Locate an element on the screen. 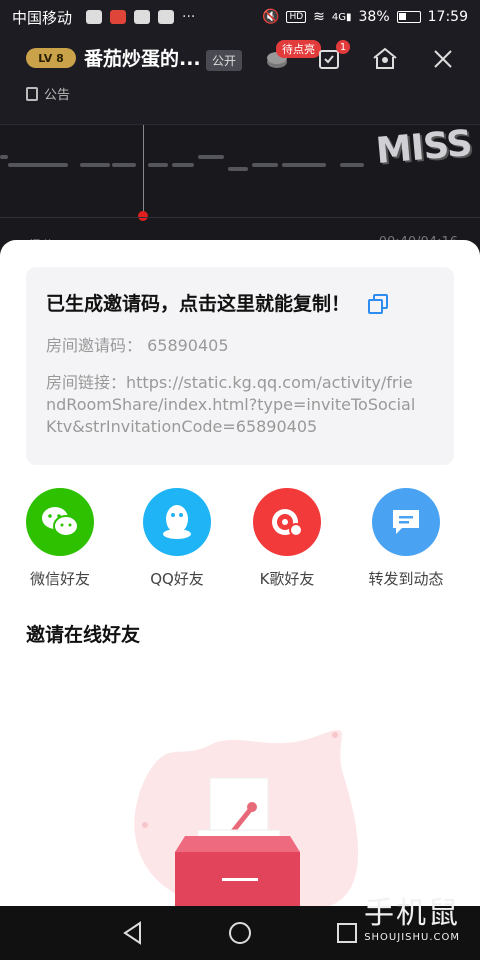 This screenshot has width=480, height=960. divider is located at coordinates (240, 217).